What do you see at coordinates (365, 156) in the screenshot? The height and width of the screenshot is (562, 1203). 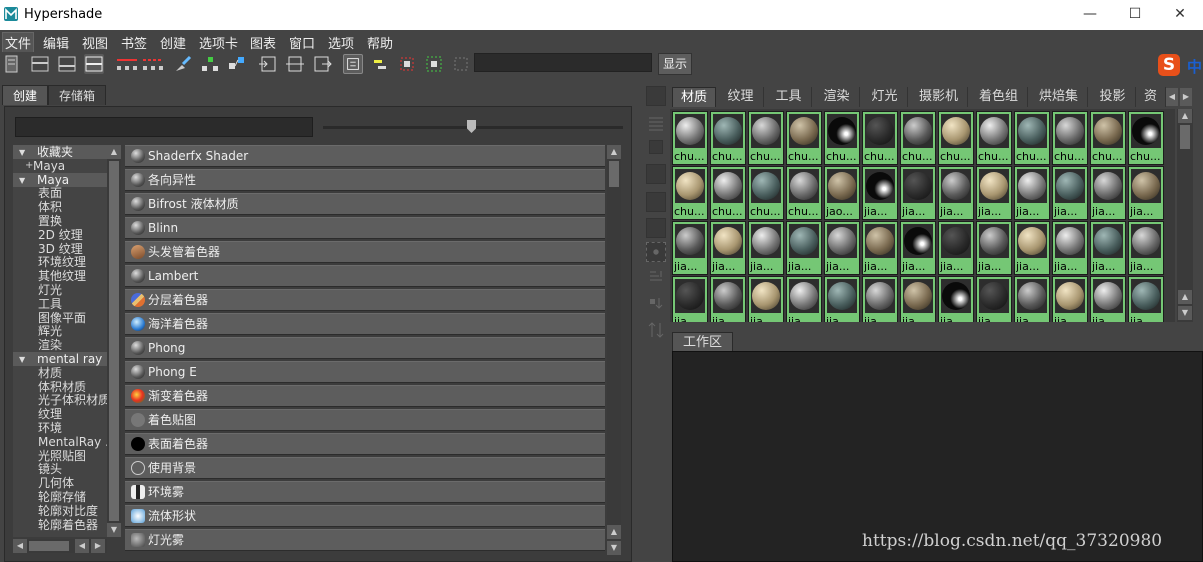 I see `shader-list-item: Shaderfx Shader` at bounding box center [365, 156].